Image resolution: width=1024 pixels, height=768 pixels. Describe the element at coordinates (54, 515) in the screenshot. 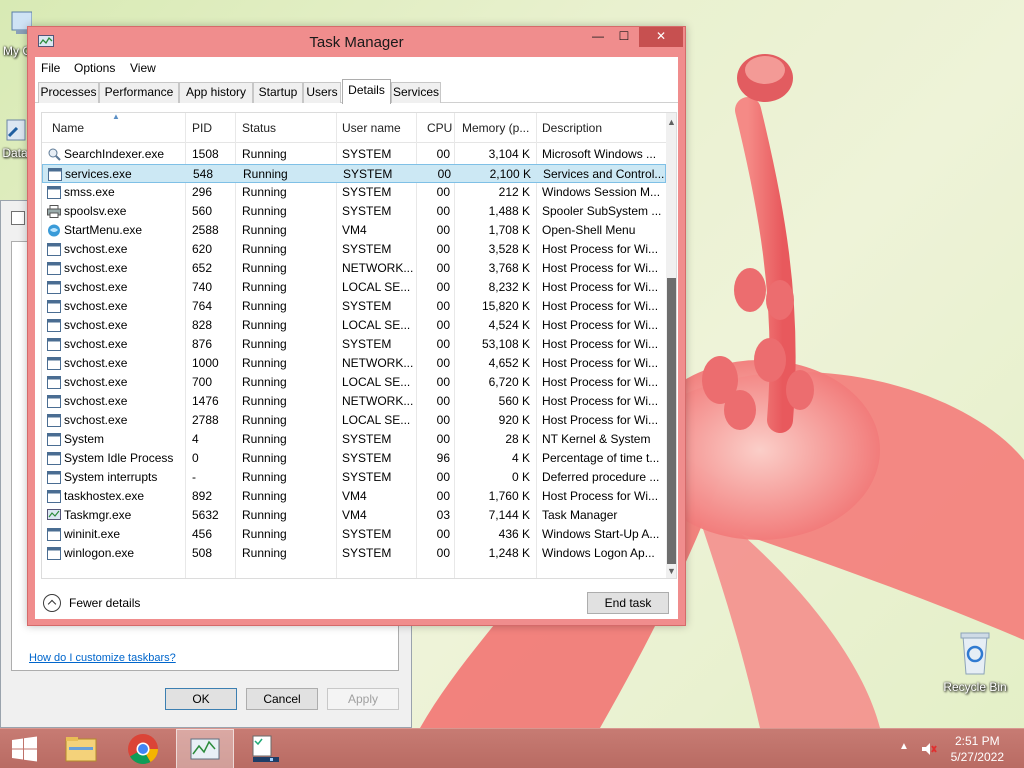

I see `task-manager-icon` at that location.